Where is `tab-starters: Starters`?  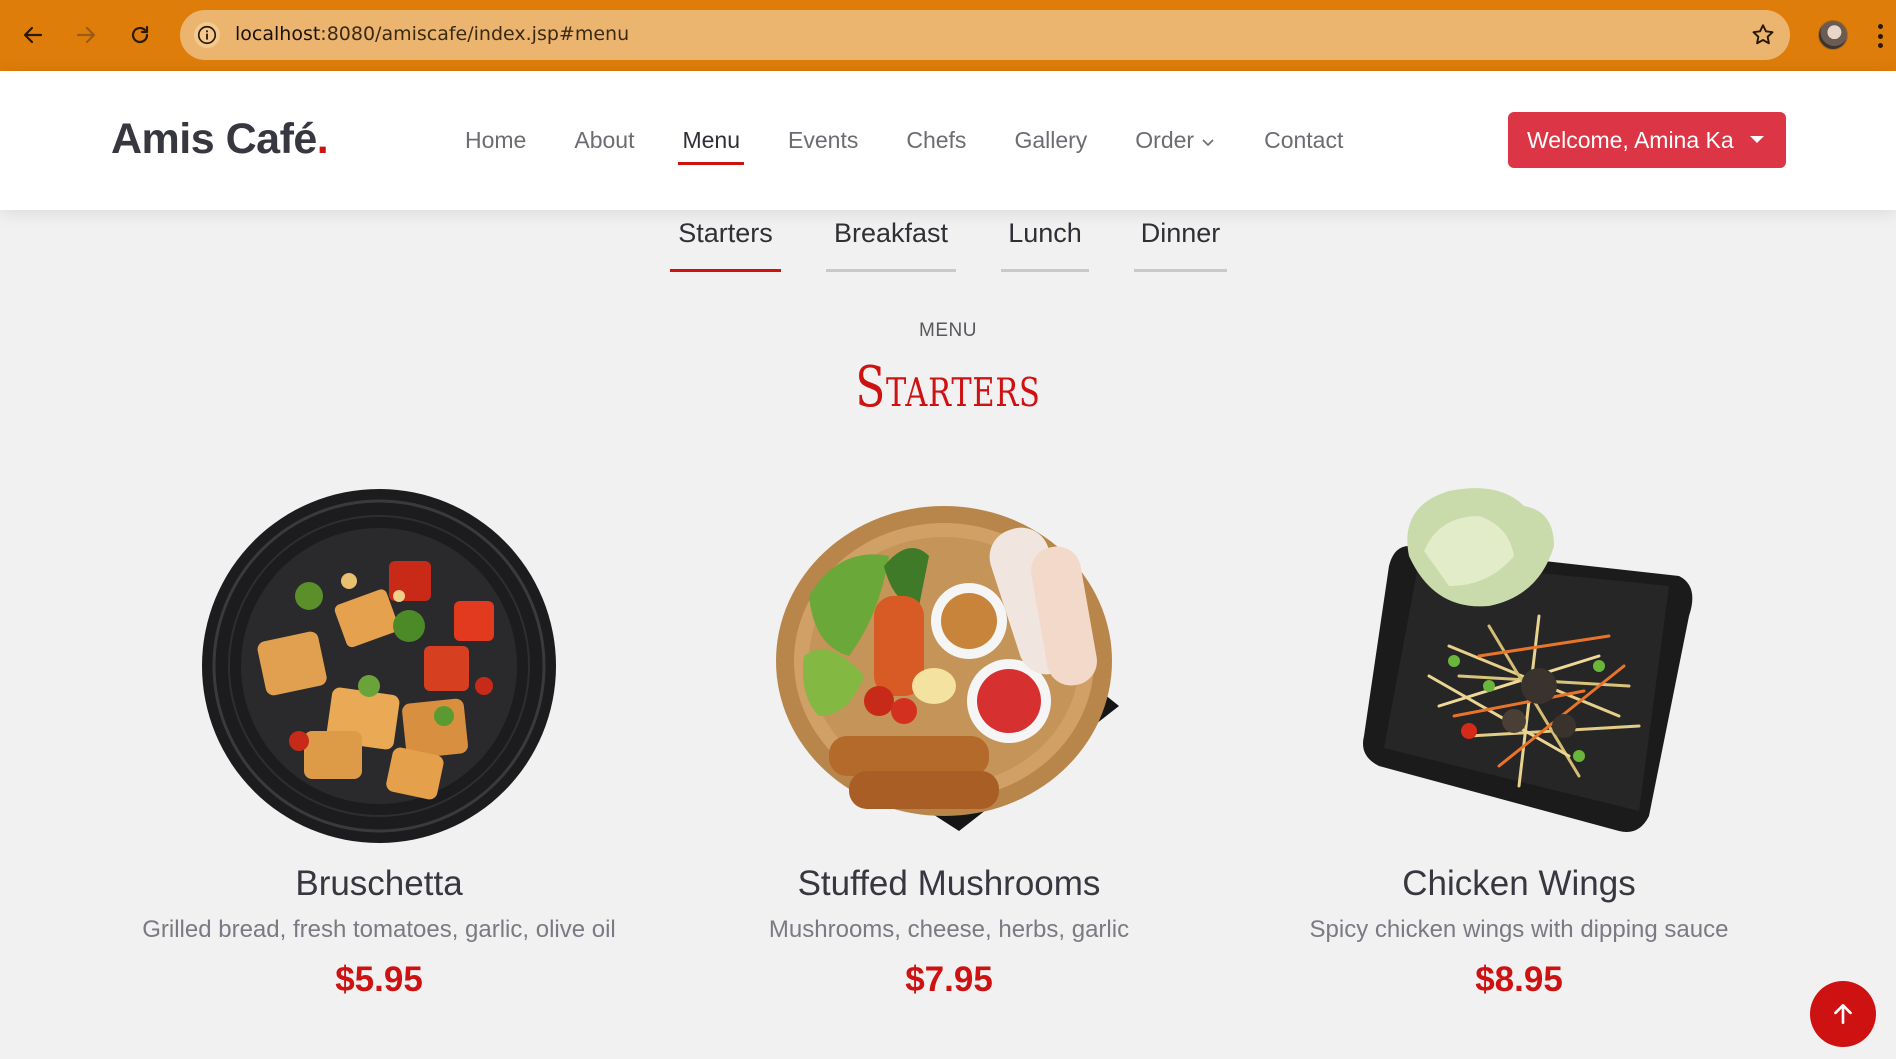
tab-starters: Starters is located at coordinates (725, 245).